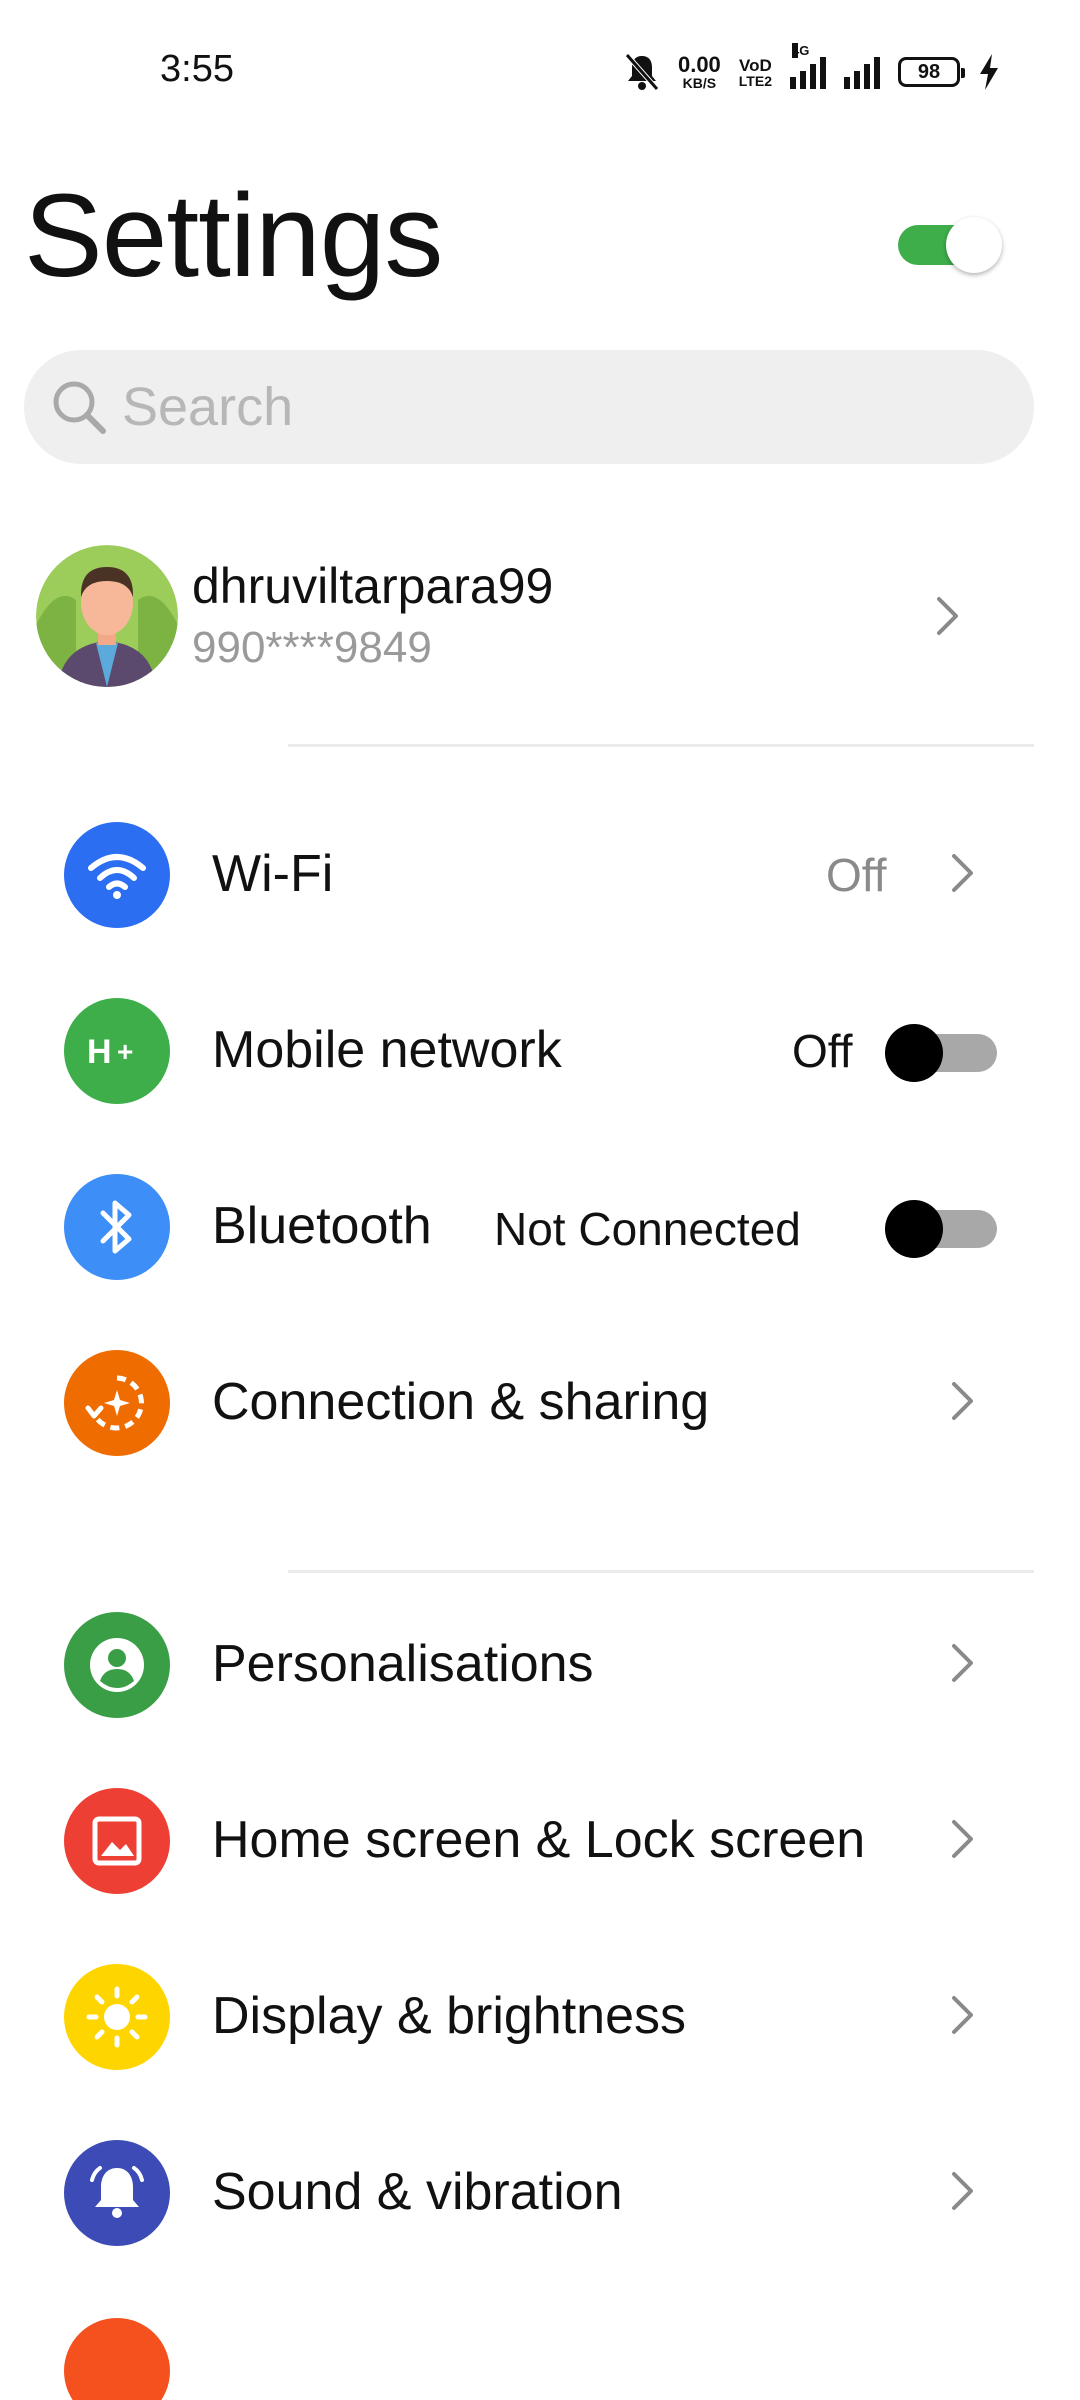  Describe the element at coordinates (197, 69) in the screenshot. I see `status-time: 3:55` at that location.